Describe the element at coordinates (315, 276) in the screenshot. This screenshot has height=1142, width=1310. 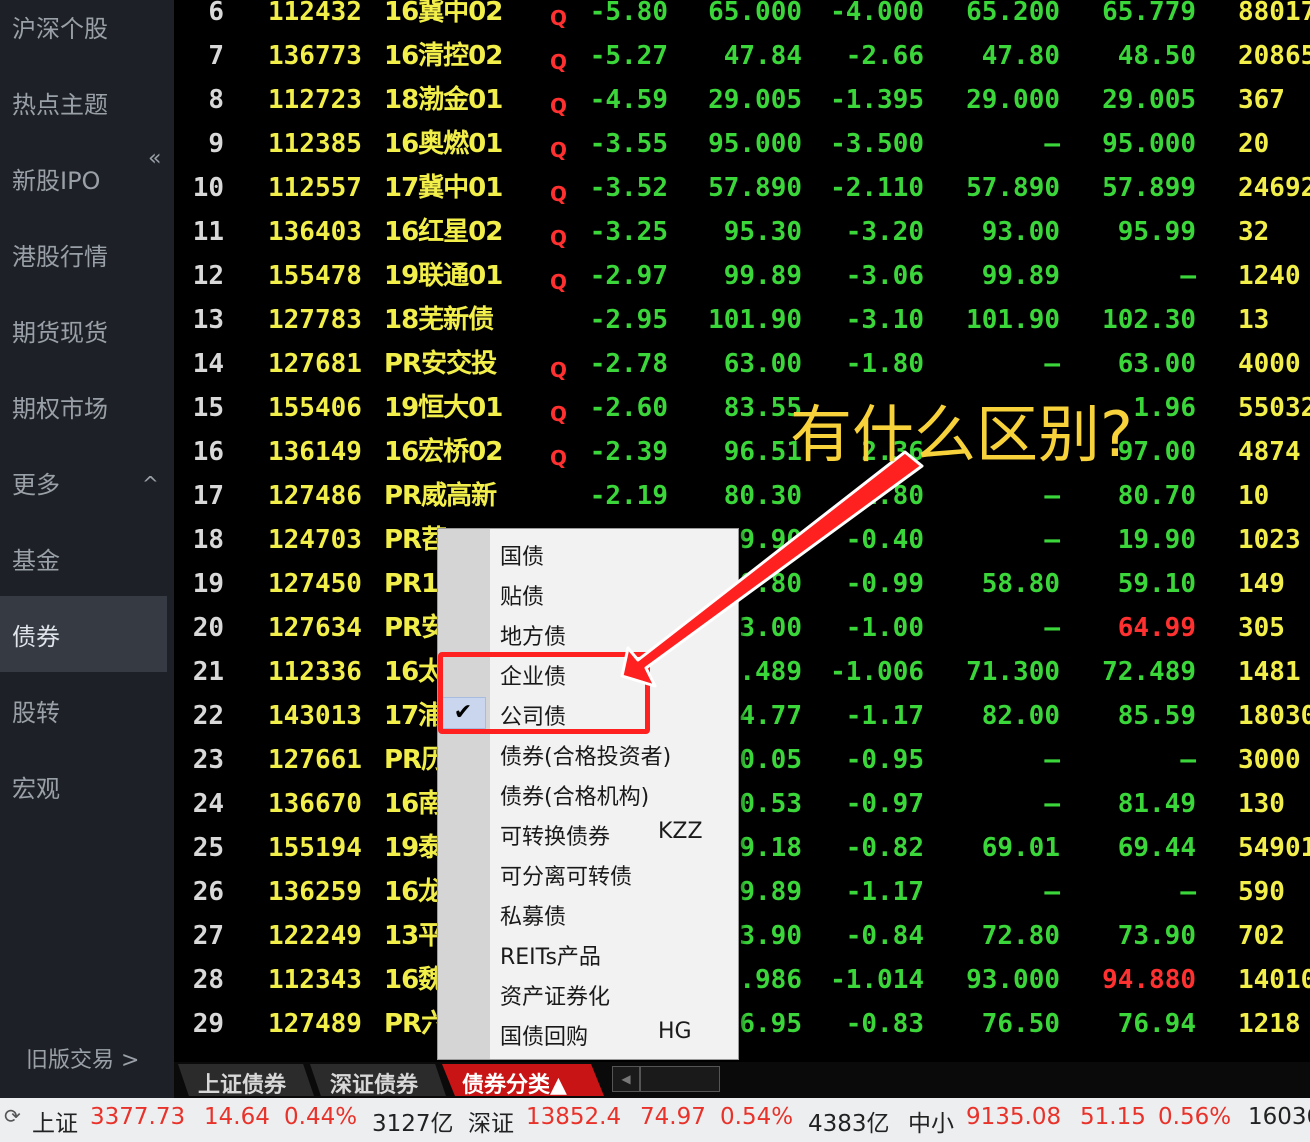
I see `bond-code: 155478` at that location.